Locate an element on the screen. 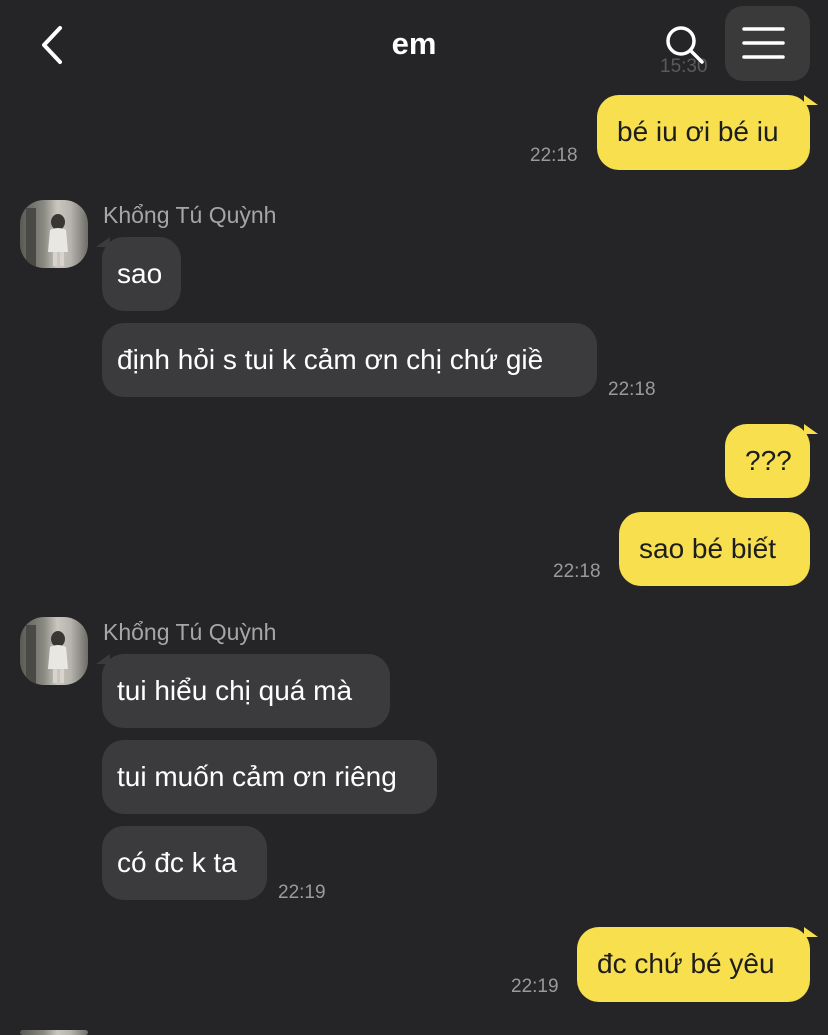  my-message-bubble: ??? is located at coordinates (767, 461).